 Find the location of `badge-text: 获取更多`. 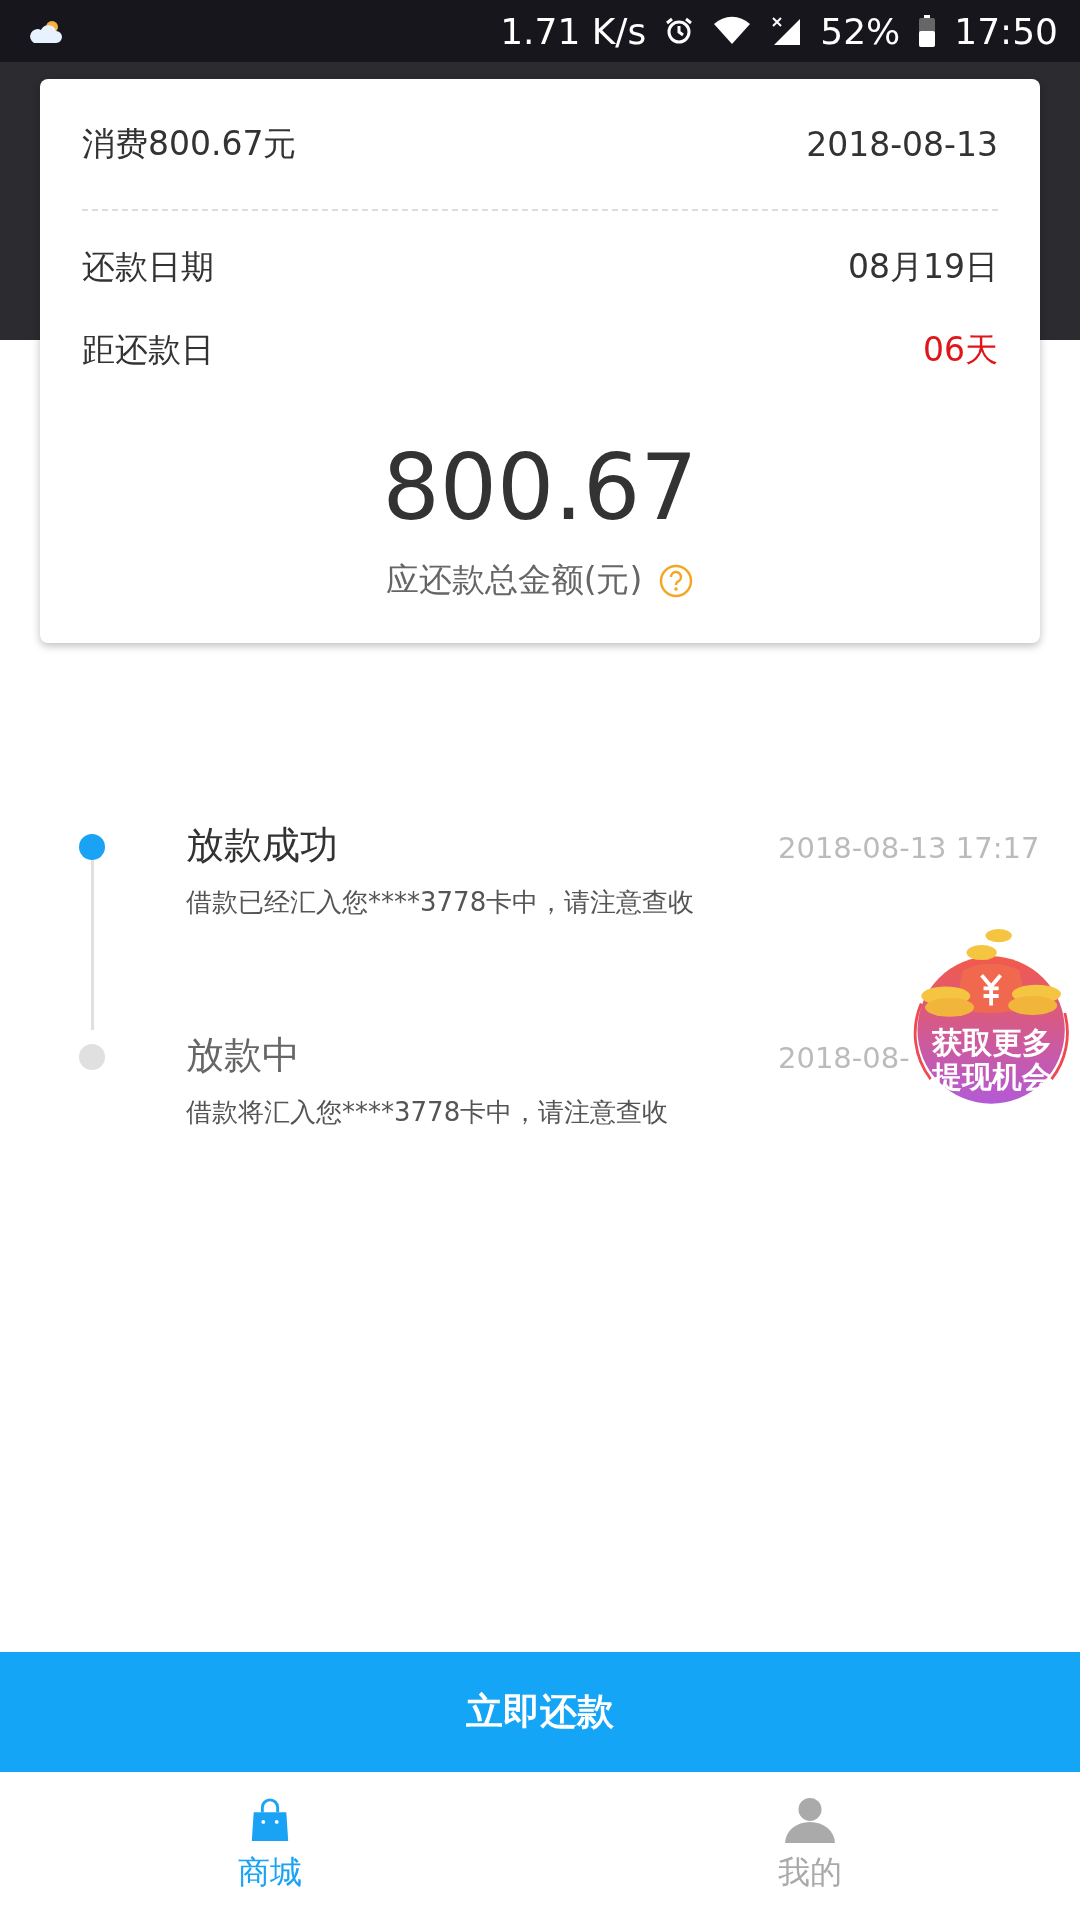

badge-text: 获取更多 is located at coordinates (992, 1043).